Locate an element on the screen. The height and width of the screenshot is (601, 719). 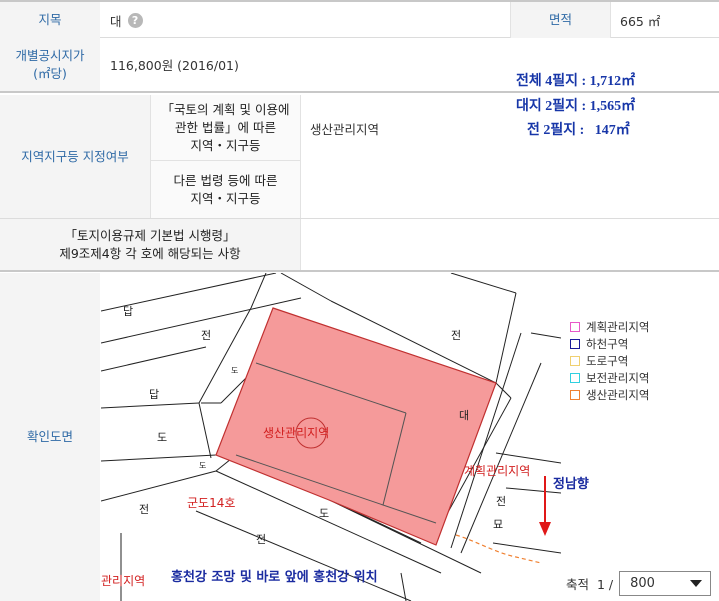
official-price-label-line1: 개별공시지가 is located at coordinates (50, 55).